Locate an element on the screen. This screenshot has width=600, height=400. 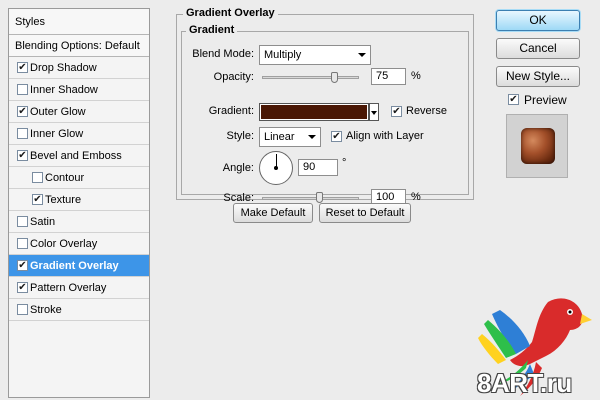
style-item-label: Inner Shadow is located at coordinates (64, 90).